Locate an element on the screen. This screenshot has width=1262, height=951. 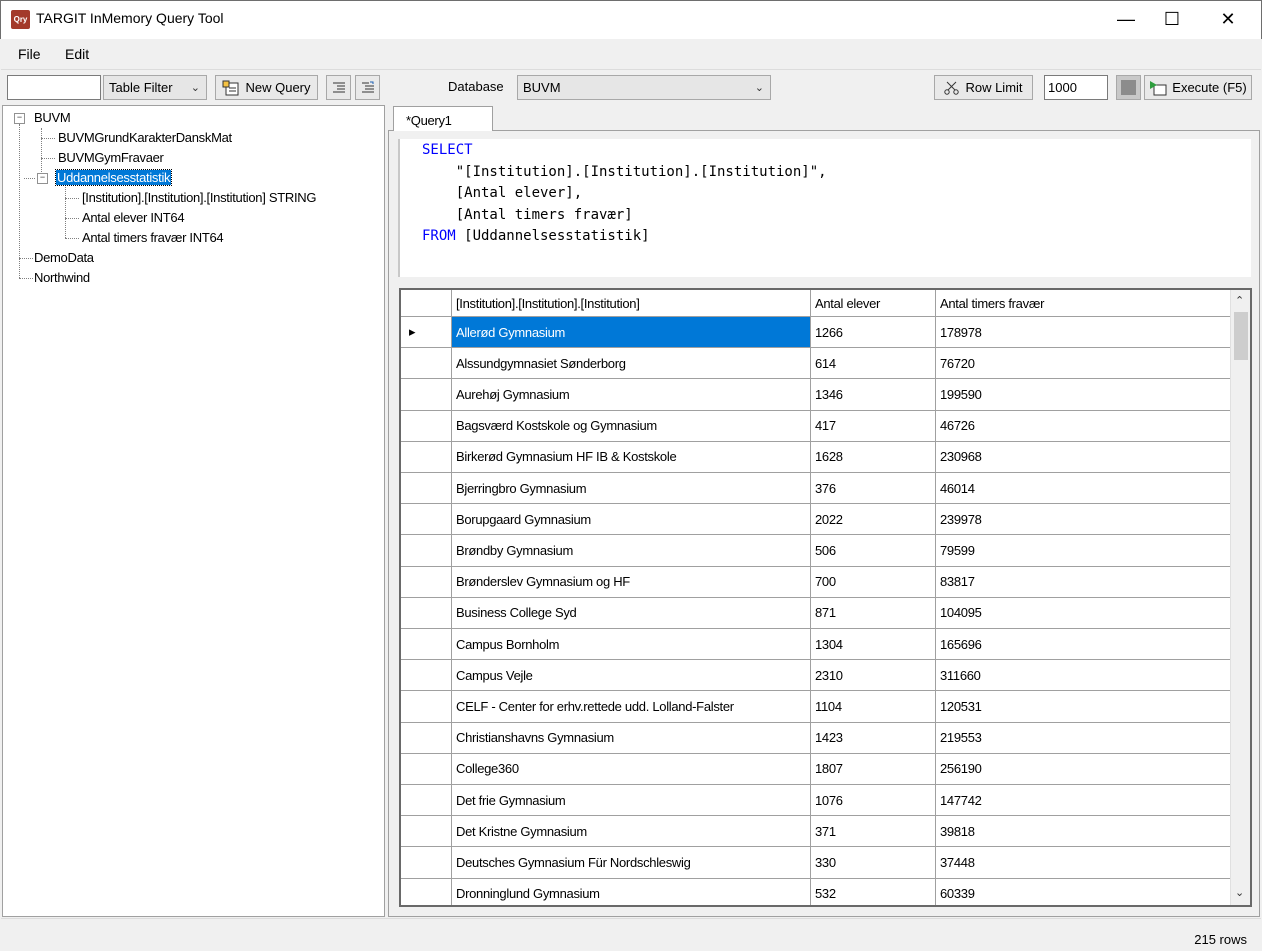
table-cell: Brønderslev Gymnasium og HF is located at coordinates (631, 582).